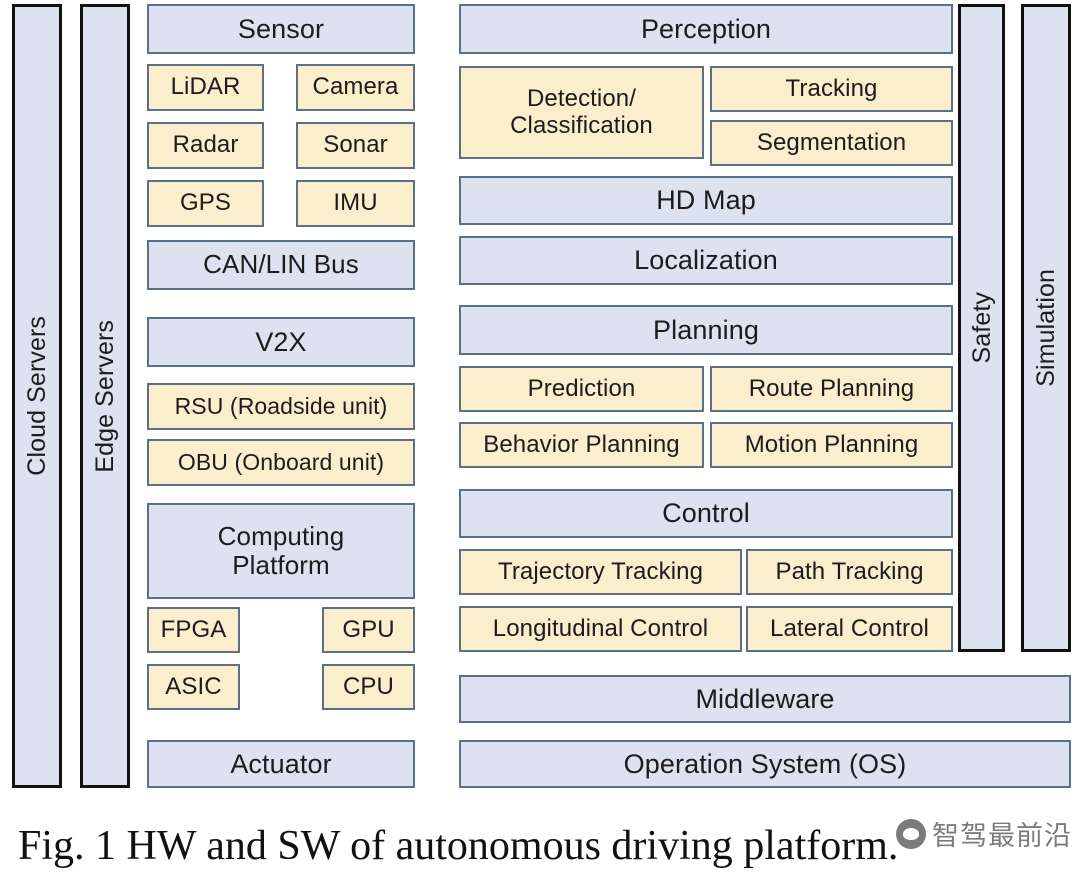 This screenshot has width=1080, height=892. Describe the element at coordinates (600, 629) in the screenshot. I see `sw-item-longitudinal-control: Longitudinal Control` at that location.